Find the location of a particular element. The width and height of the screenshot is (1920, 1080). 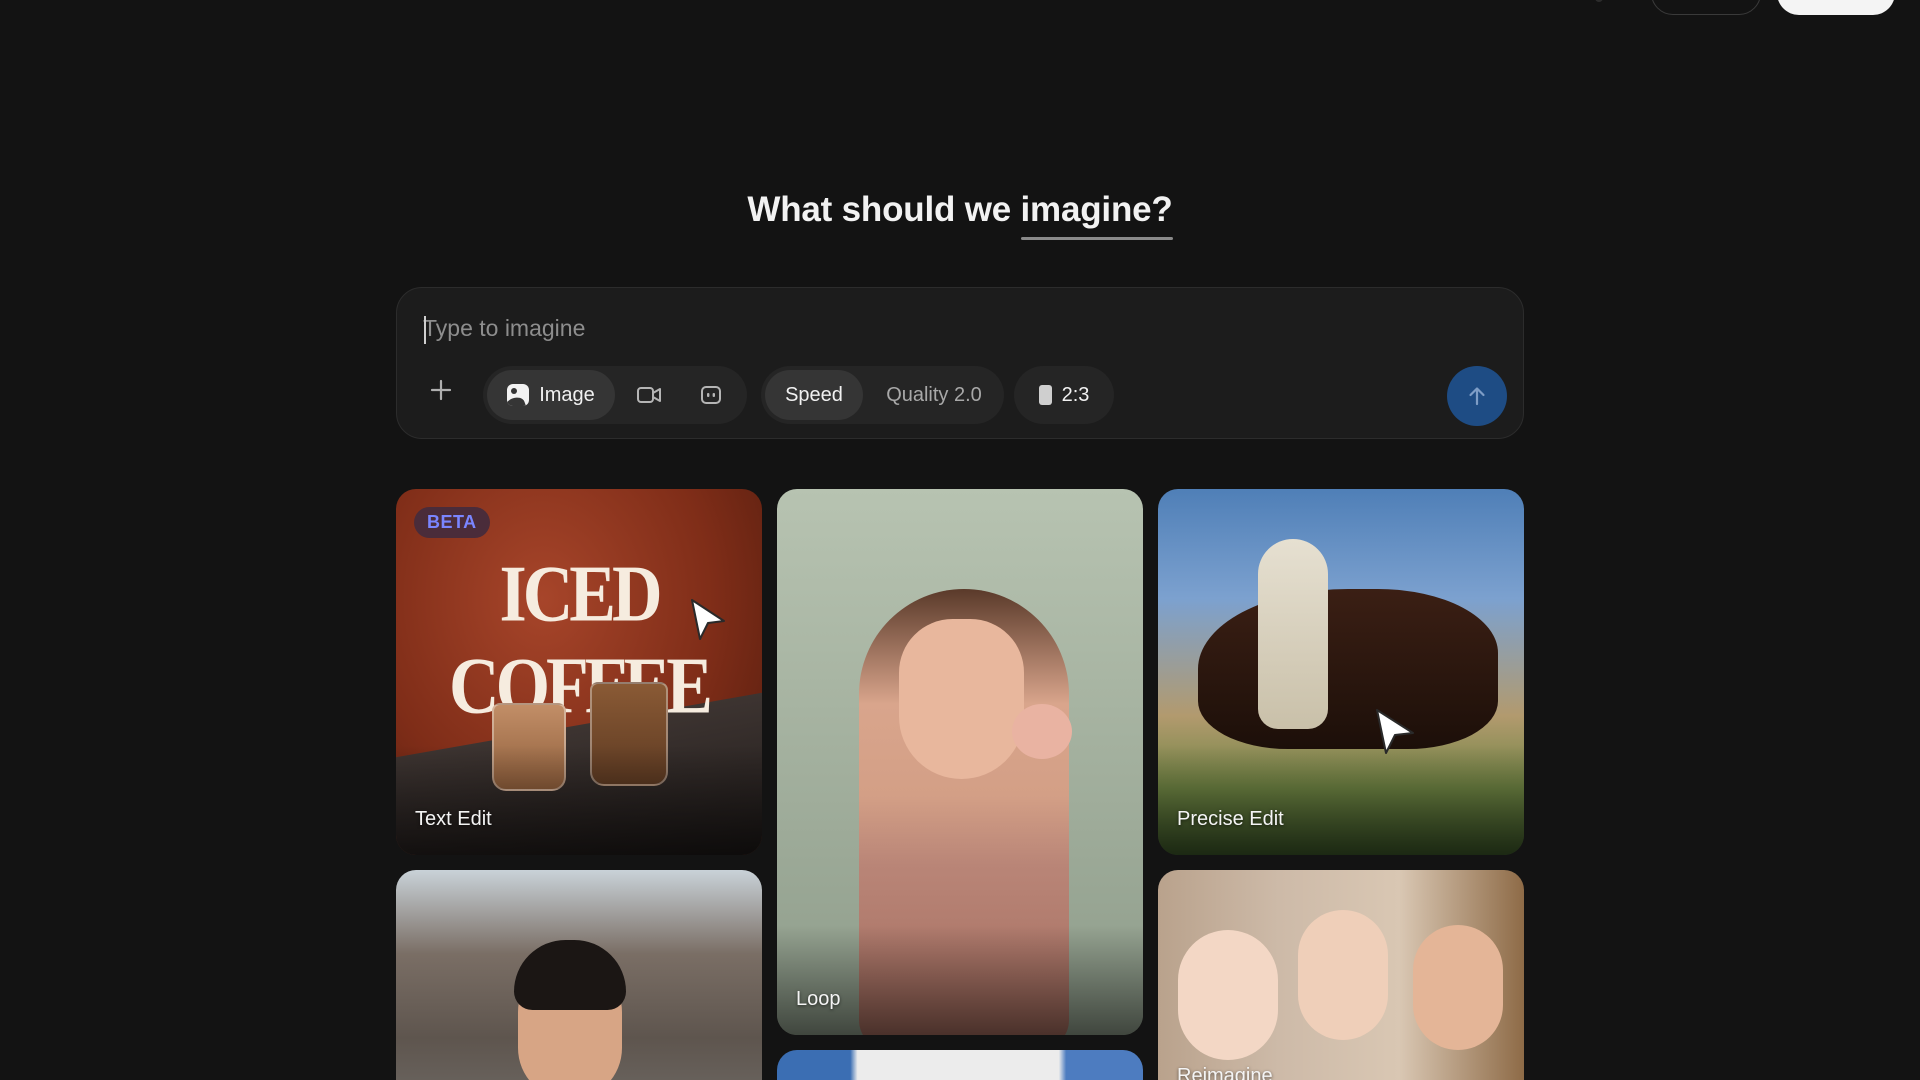

mode-image-label: Image is located at coordinates (567, 394).